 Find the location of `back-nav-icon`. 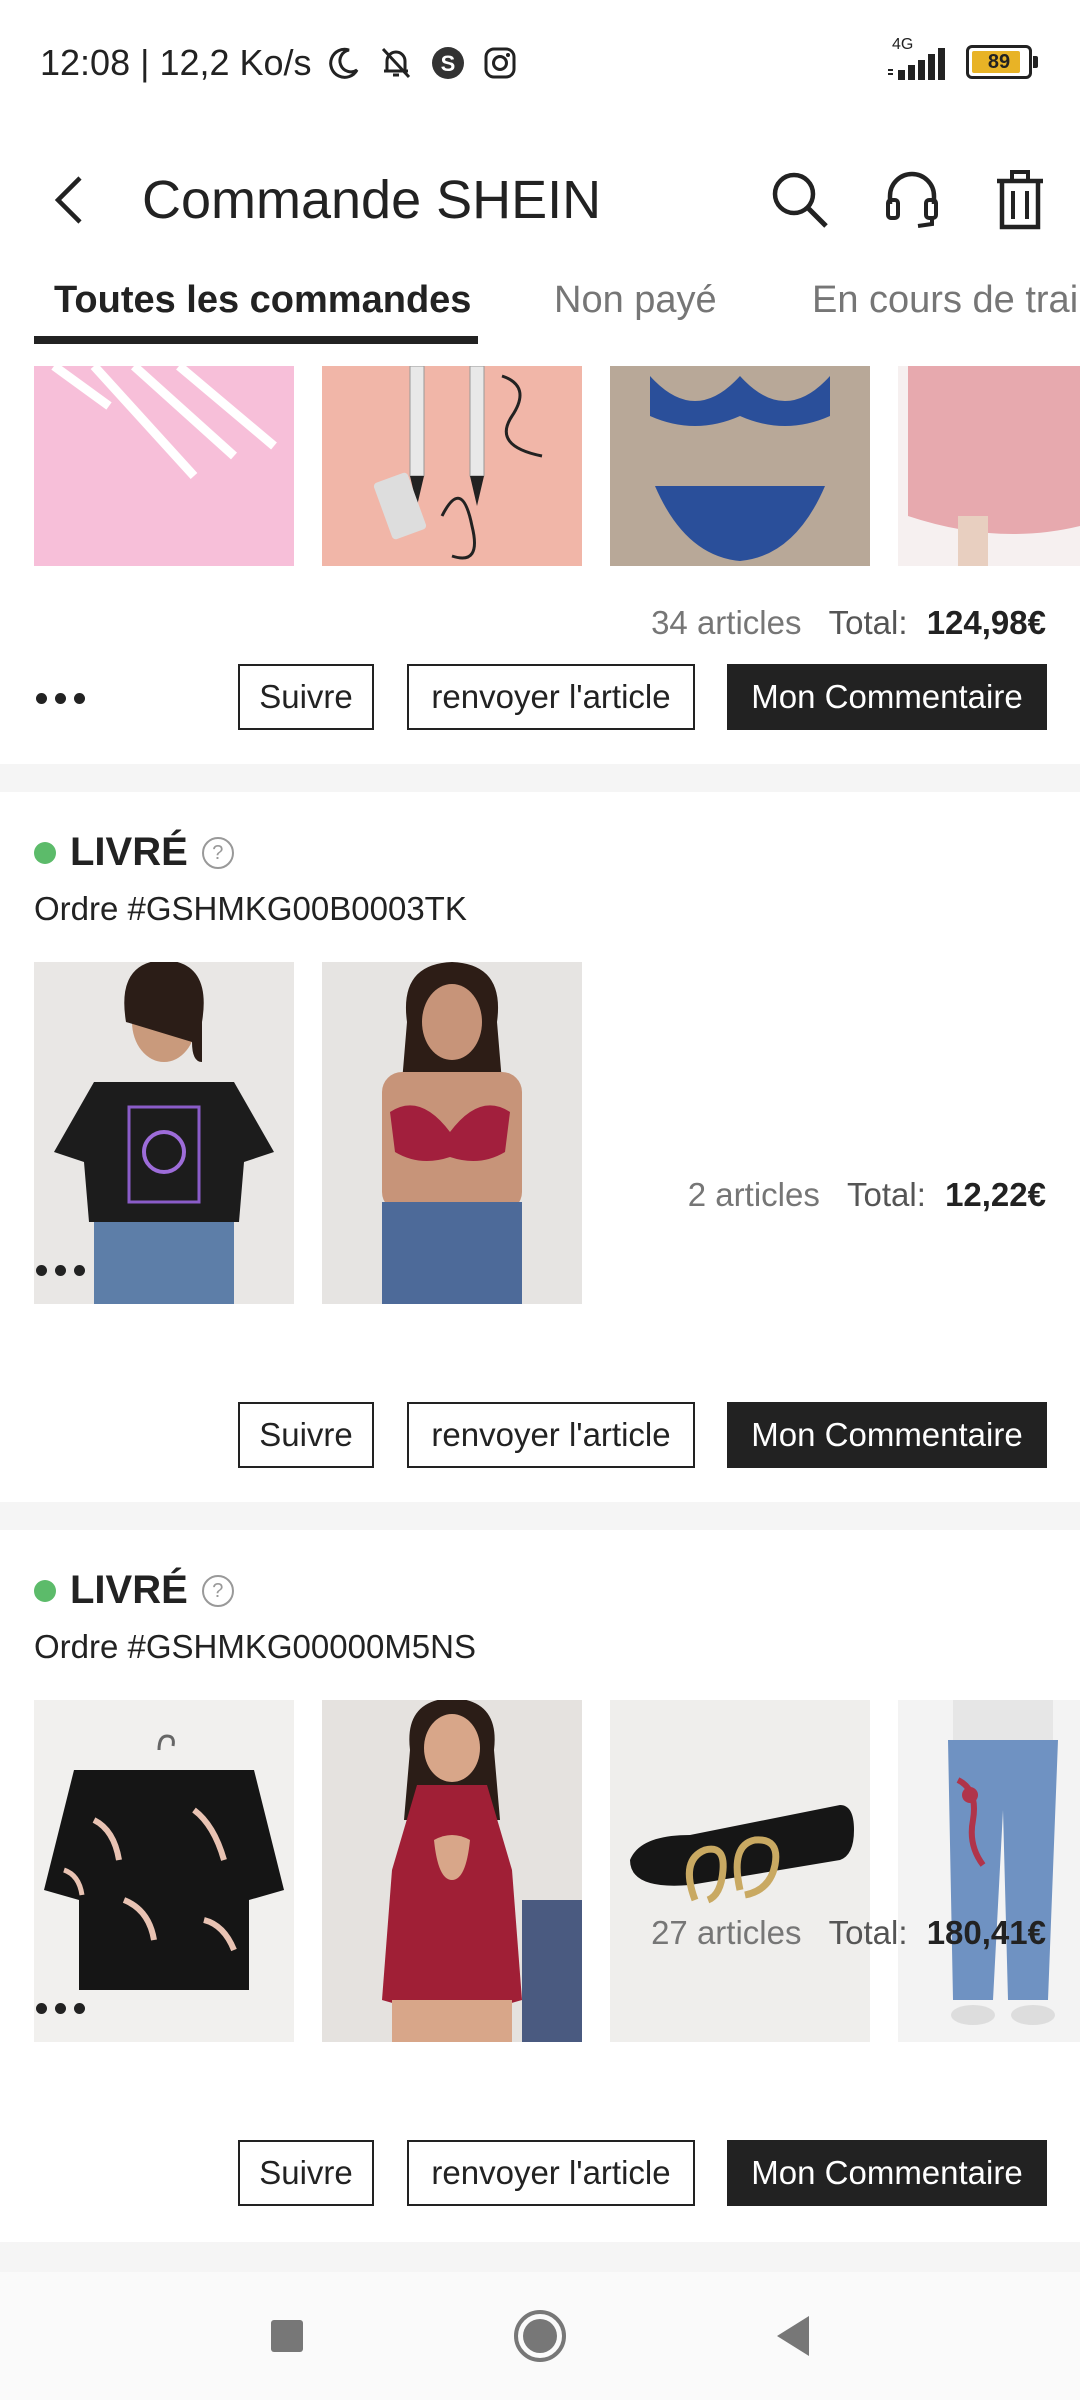

back-nav-icon is located at coordinates (793, 2336).